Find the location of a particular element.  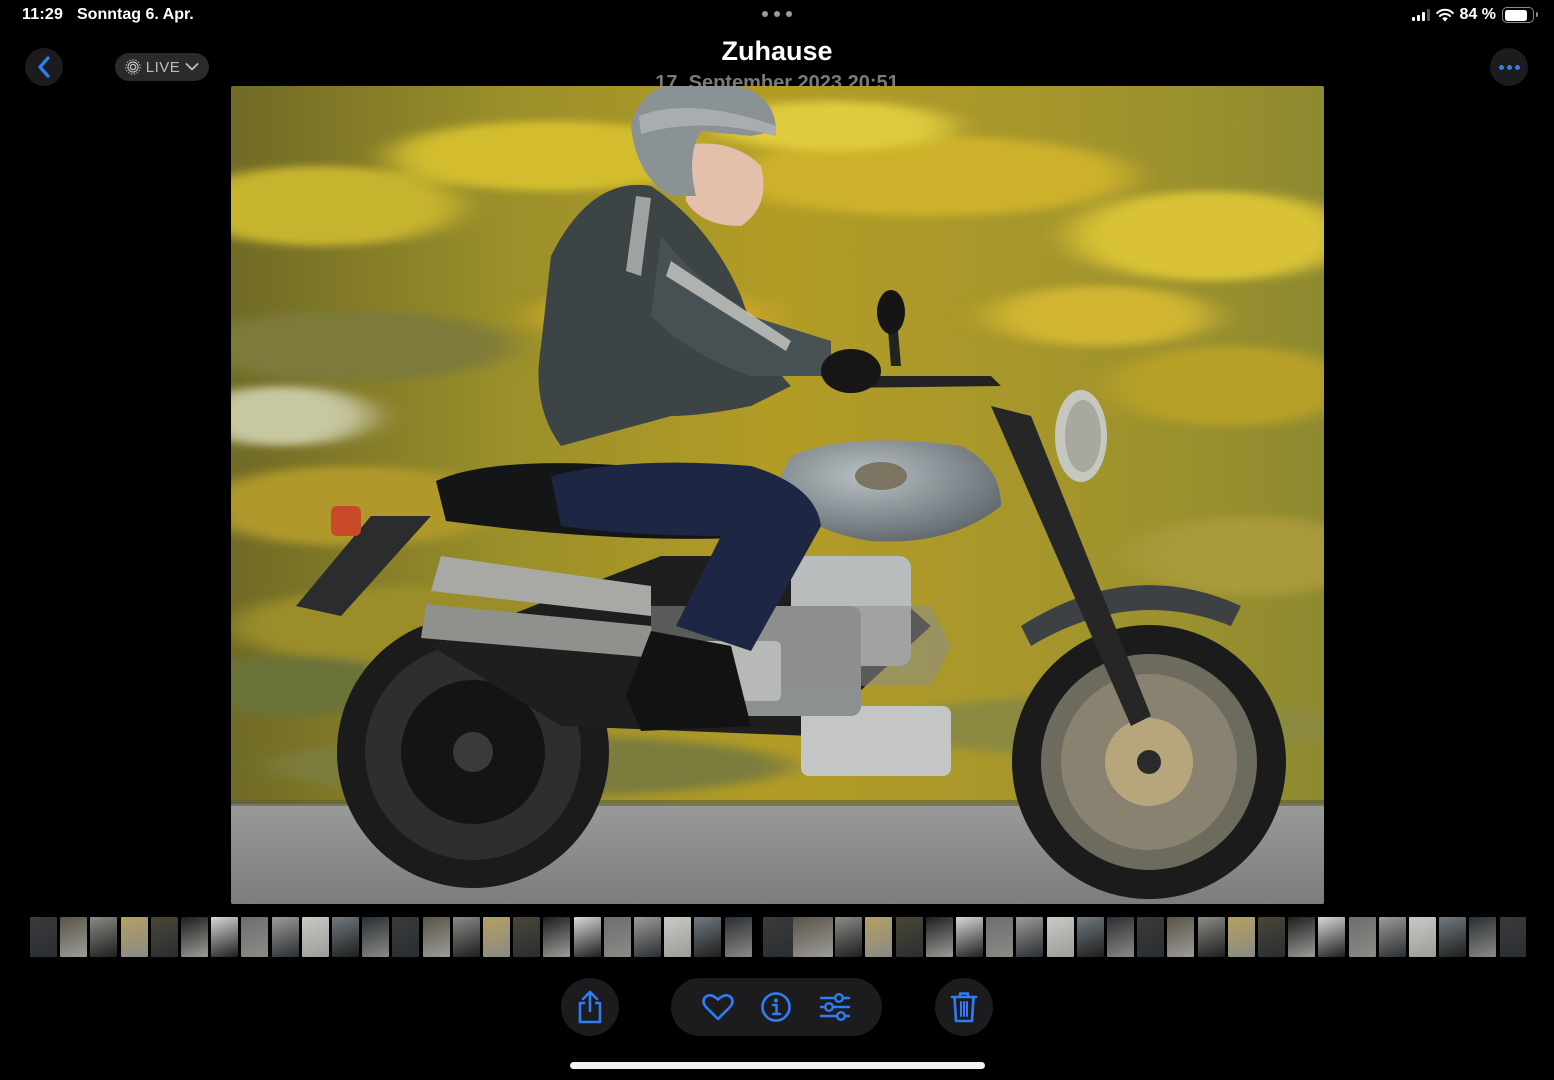

thumbnail-scrubber is located at coordinates (778, 937).